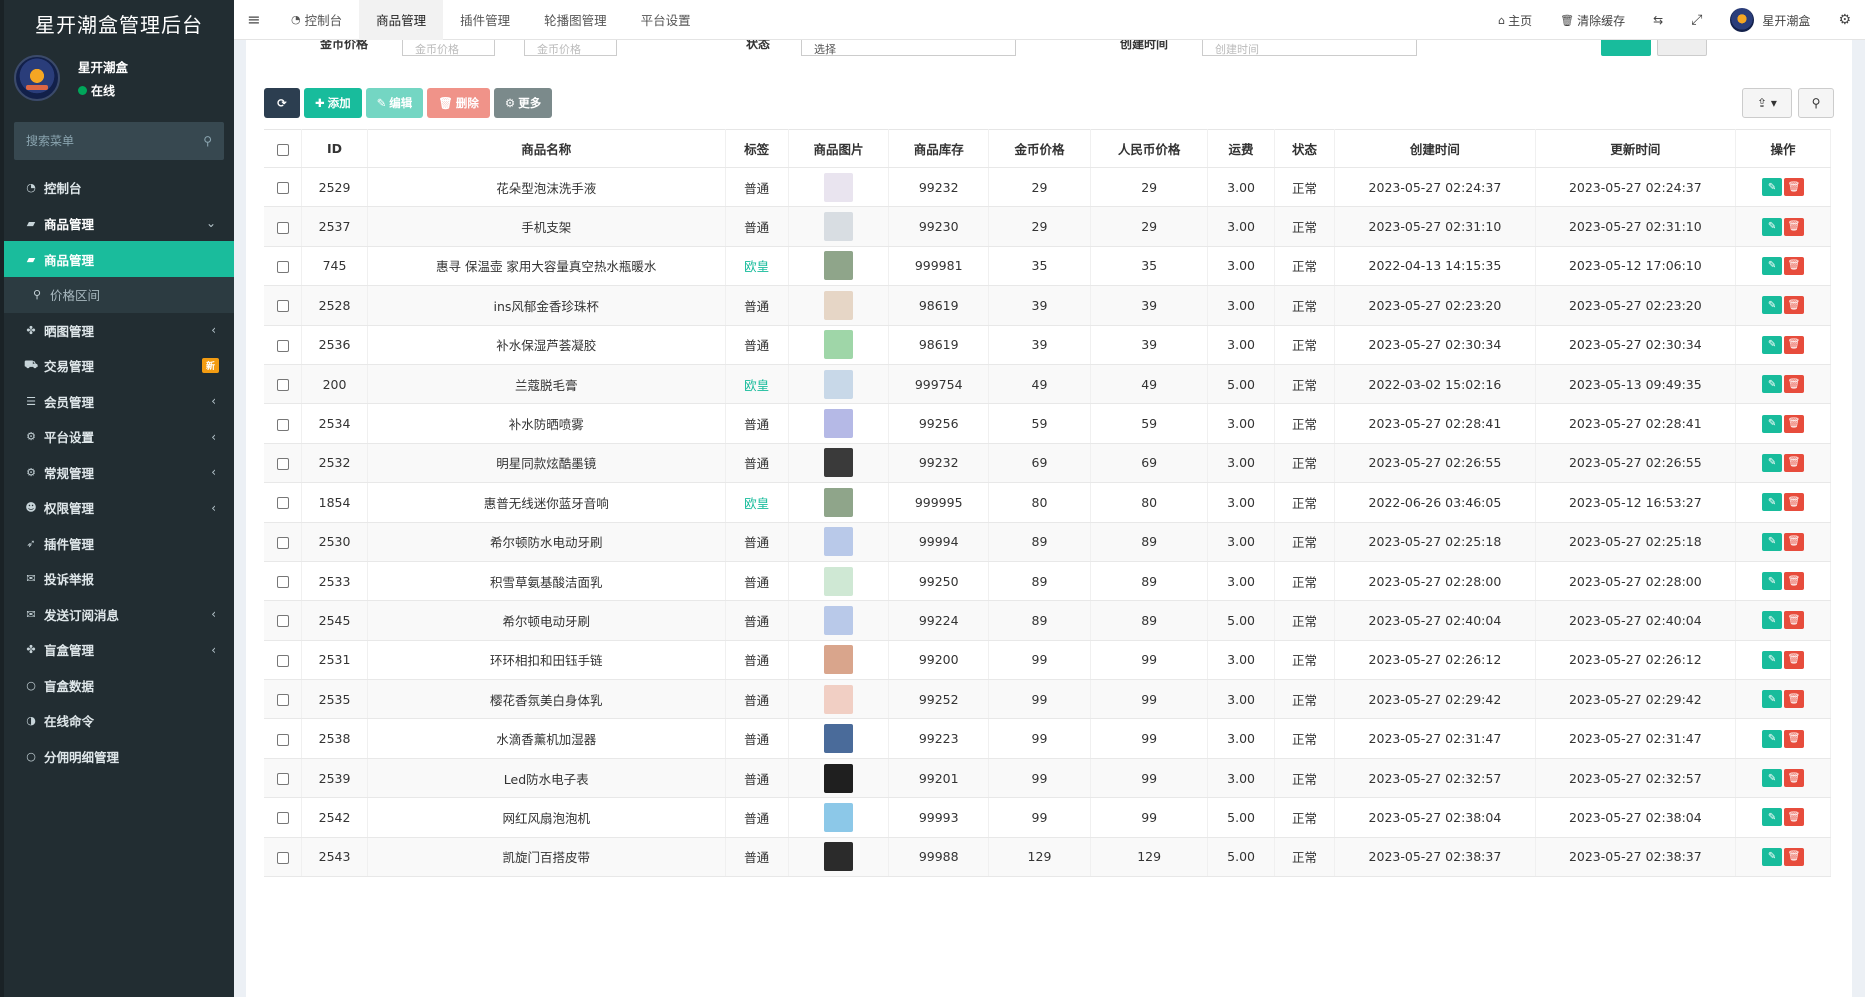 This screenshot has width=1865, height=997. Describe the element at coordinates (119, 544) in the screenshot. I see `sidebar-item-10: ➶ 插件管理` at that location.